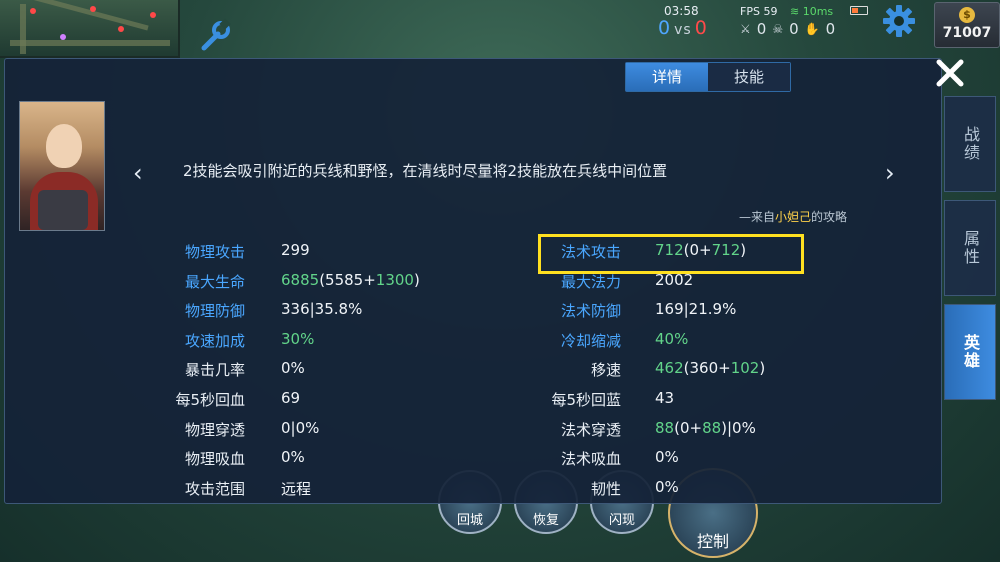 Image resolution: width=1000 pixels, height=562 pixels. Describe the element at coordinates (469, 520) in the screenshot. I see `skill-label: 回城` at that location.